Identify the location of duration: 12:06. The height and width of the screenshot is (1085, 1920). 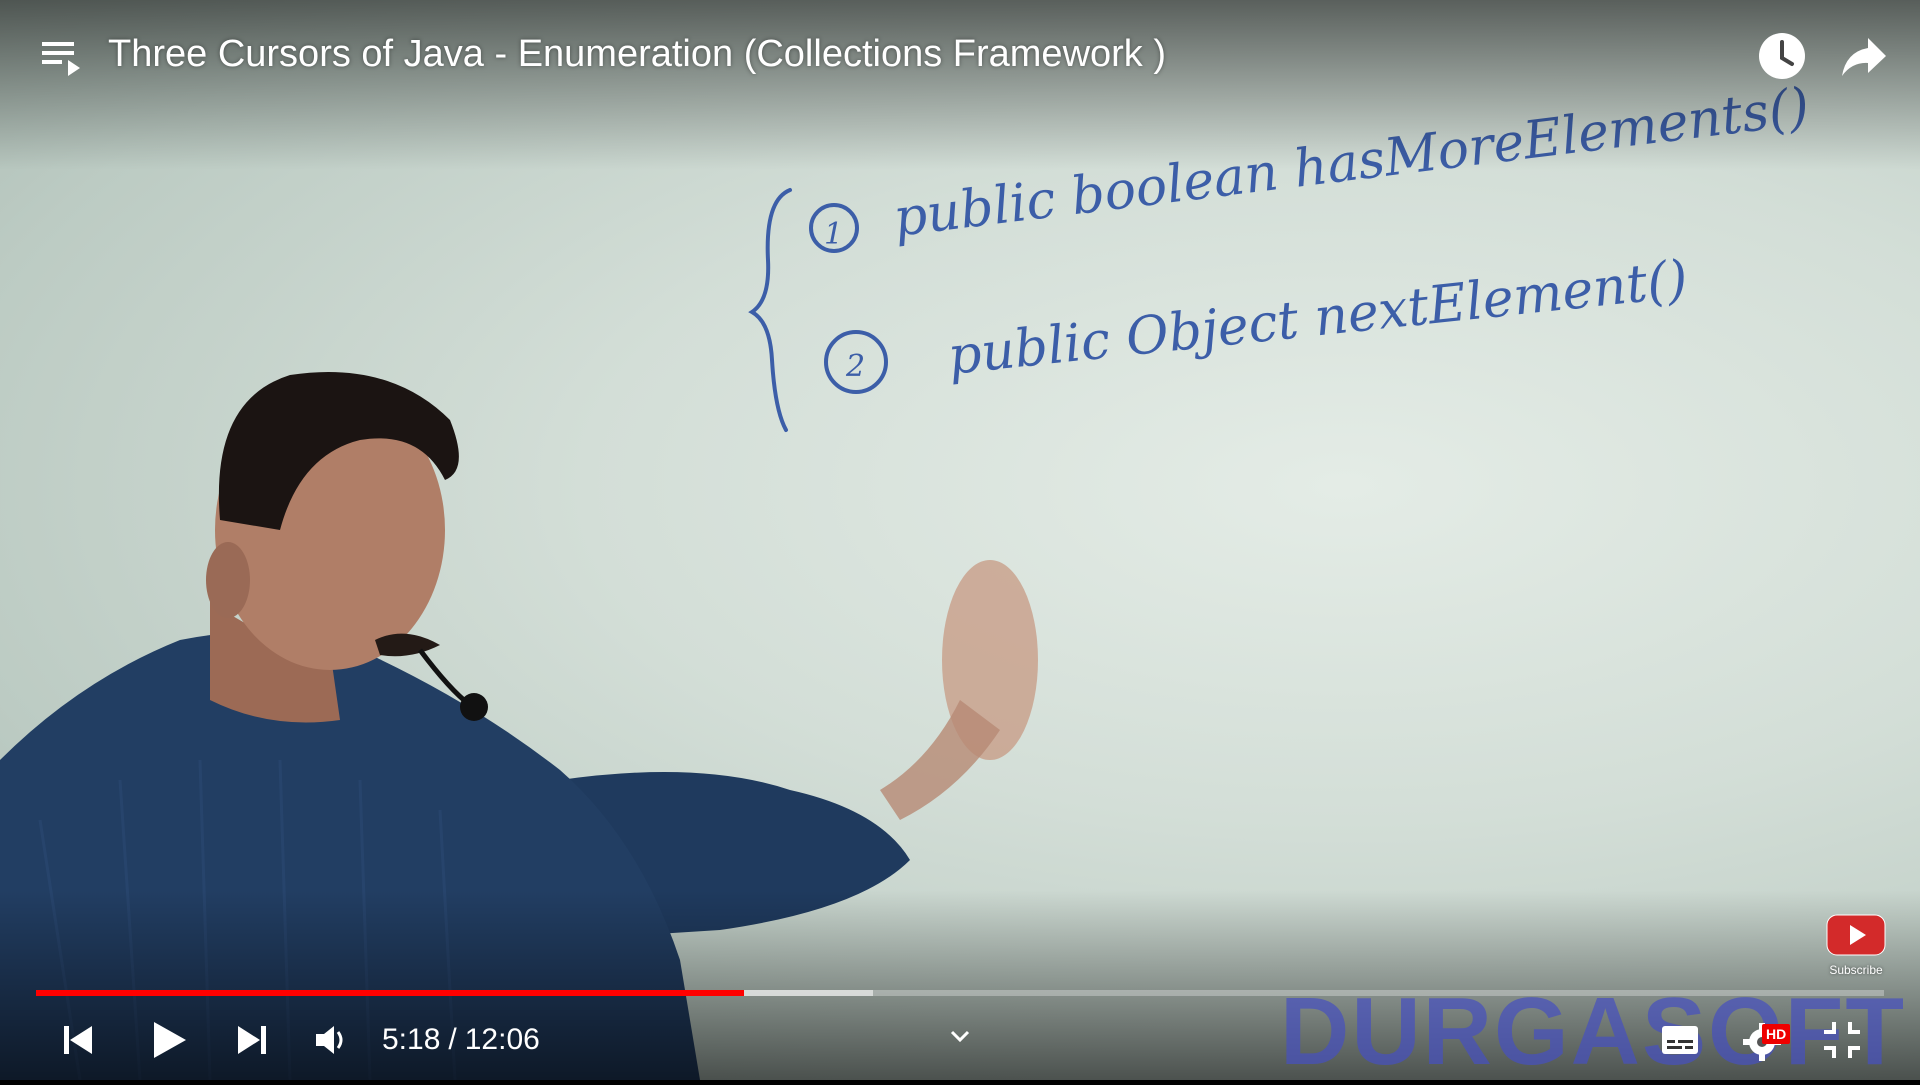
(502, 1039).